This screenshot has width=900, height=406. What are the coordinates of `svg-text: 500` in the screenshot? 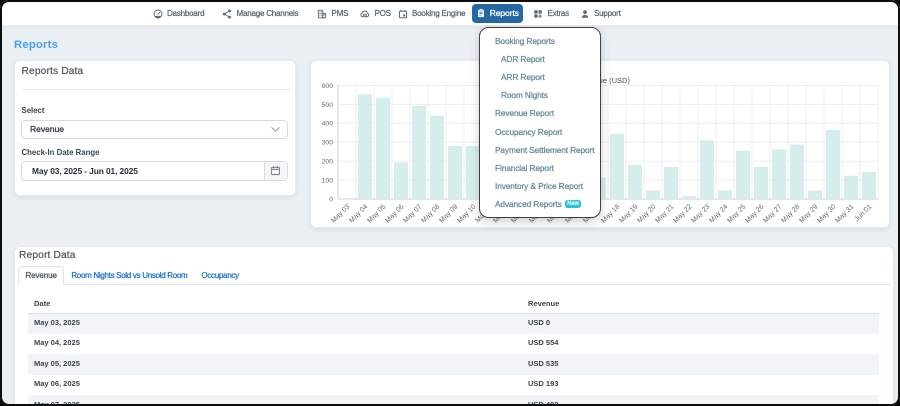 It's located at (328, 104).